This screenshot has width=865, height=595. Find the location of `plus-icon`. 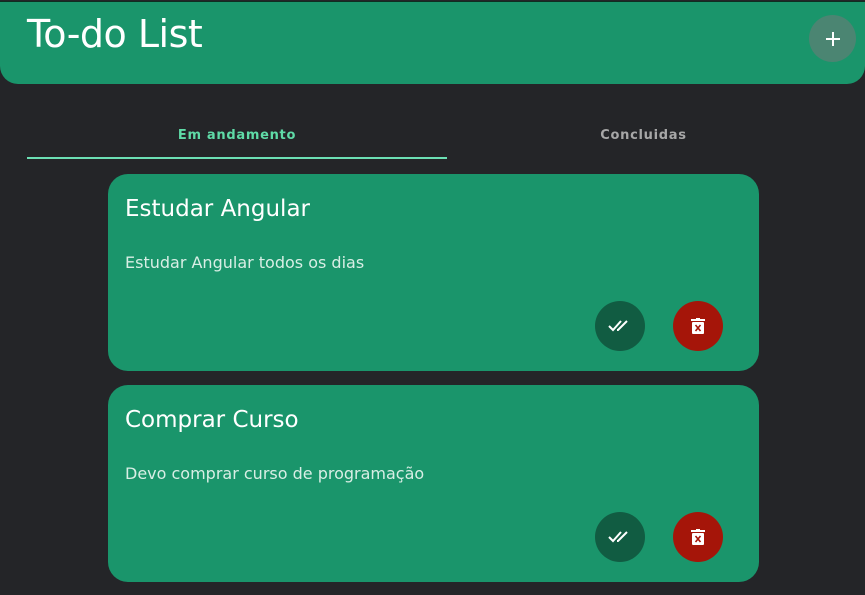

plus-icon is located at coordinates (833, 39).